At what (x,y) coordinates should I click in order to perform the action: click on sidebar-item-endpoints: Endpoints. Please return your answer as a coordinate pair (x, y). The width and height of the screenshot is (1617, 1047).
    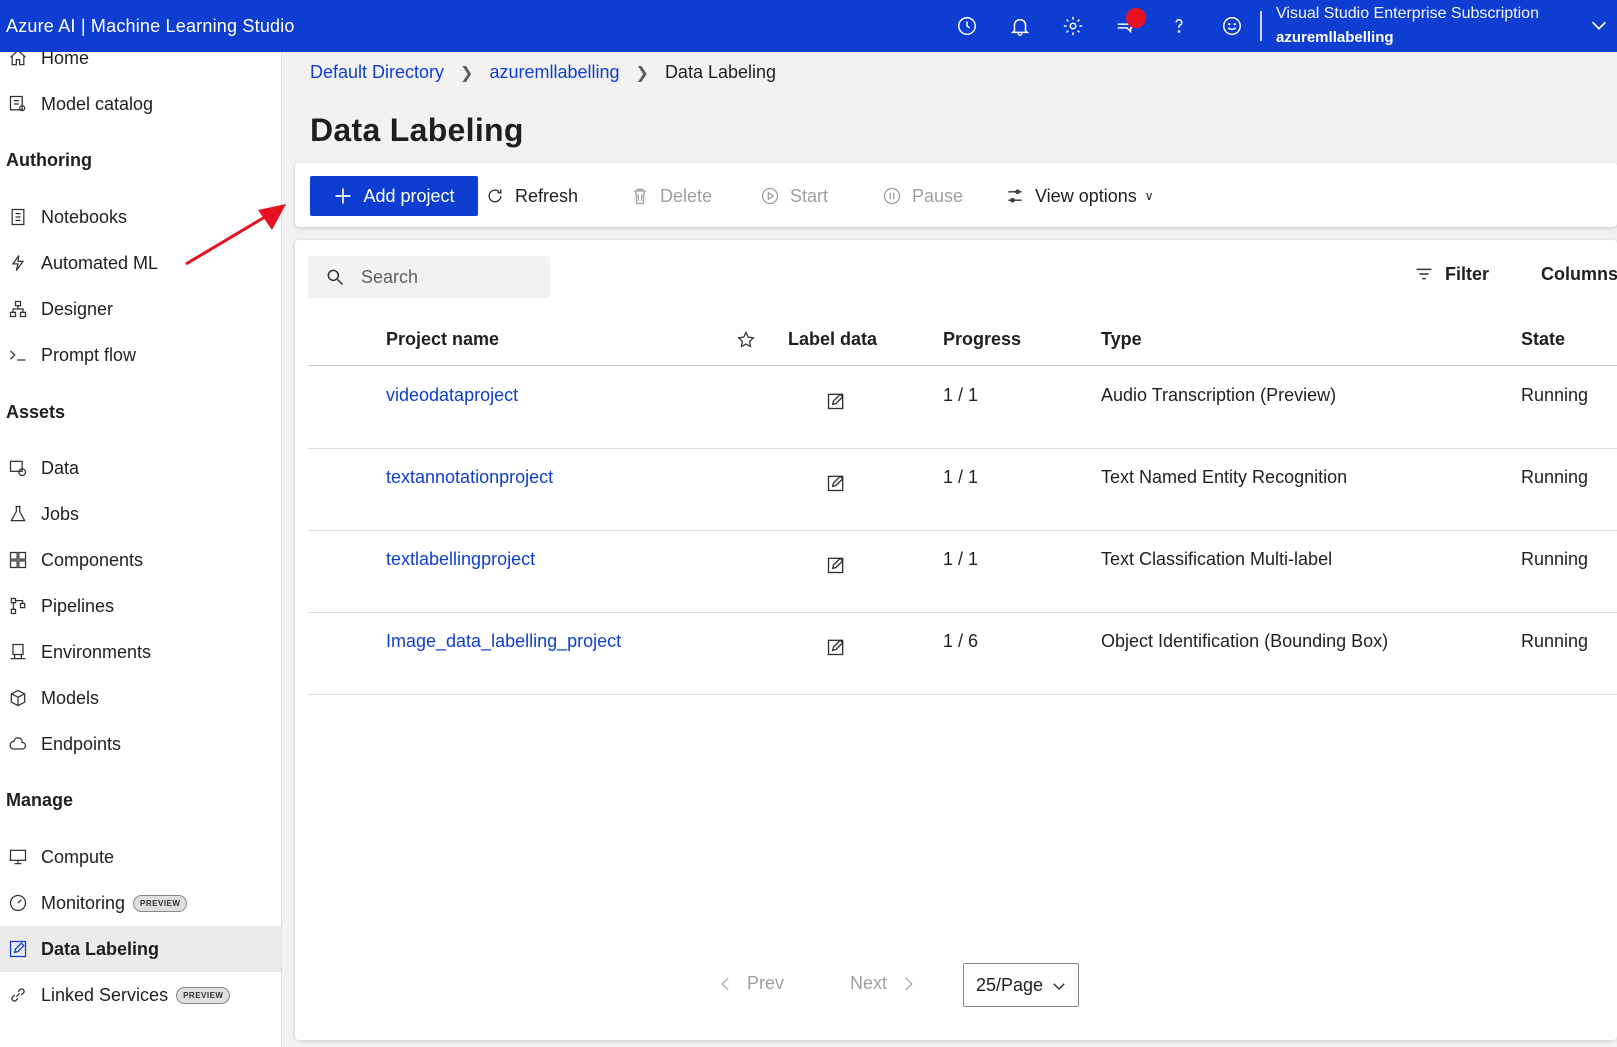
    Looking at the image, I should click on (140, 744).